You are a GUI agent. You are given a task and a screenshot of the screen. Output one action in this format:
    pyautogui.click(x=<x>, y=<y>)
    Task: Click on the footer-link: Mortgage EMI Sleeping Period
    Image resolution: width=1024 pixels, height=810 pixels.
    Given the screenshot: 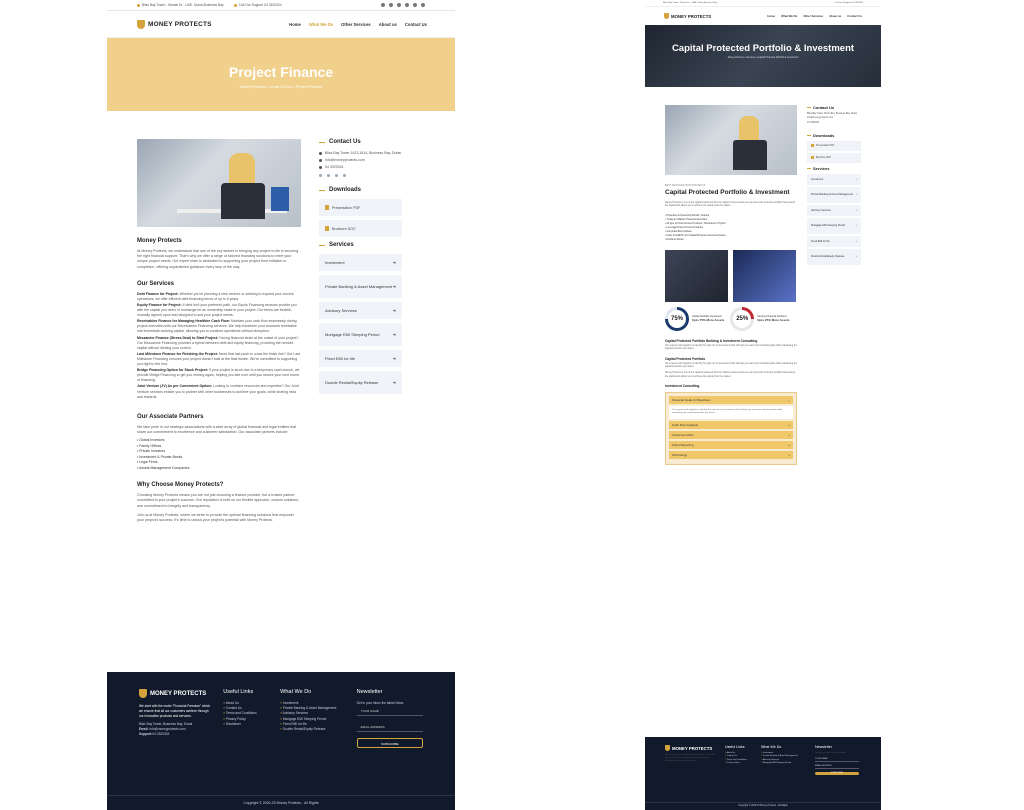 What is the action you would take?
    pyautogui.click(x=784, y=763)
    